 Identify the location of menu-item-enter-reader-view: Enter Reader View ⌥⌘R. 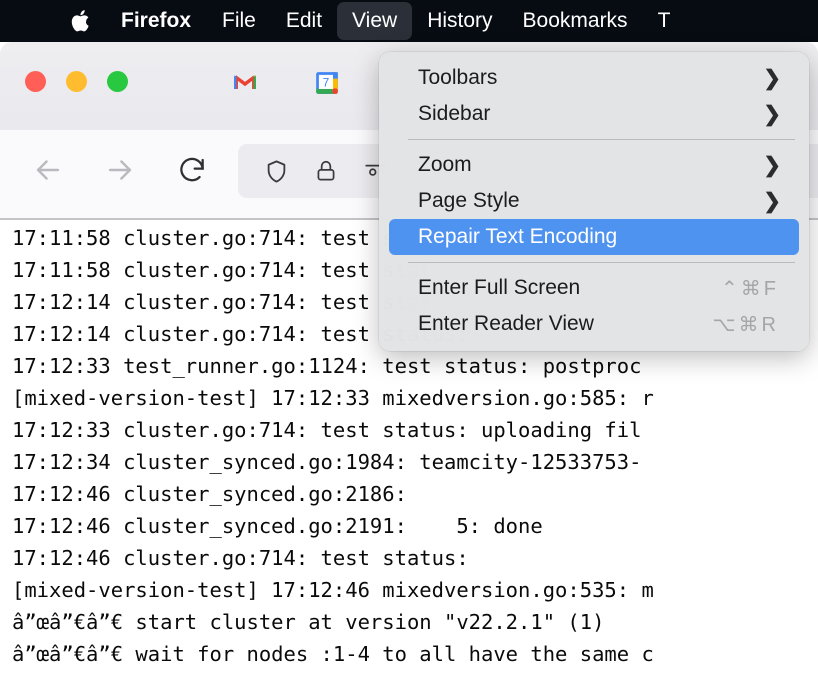
(594, 324).